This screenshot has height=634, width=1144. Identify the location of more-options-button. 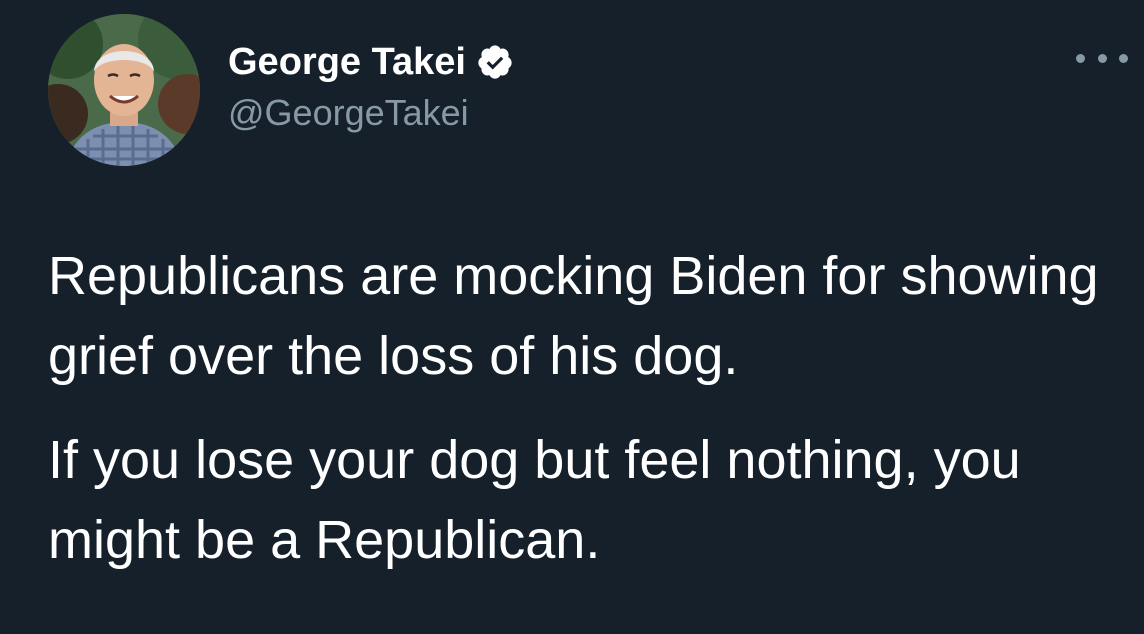
(1102, 58).